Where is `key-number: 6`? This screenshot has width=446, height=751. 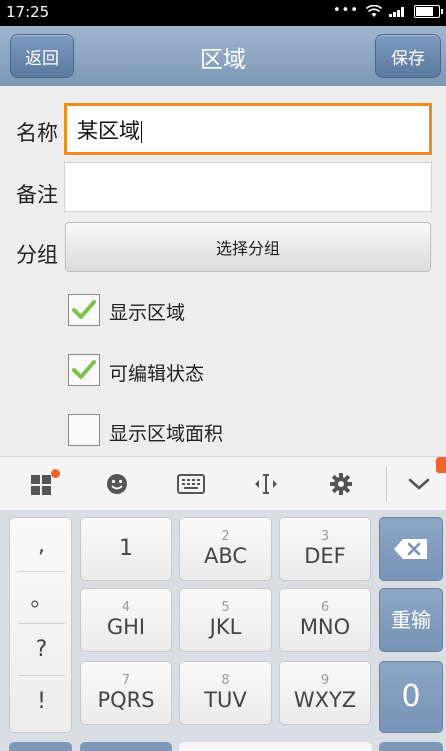
key-number: 6 is located at coordinates (325, 607).